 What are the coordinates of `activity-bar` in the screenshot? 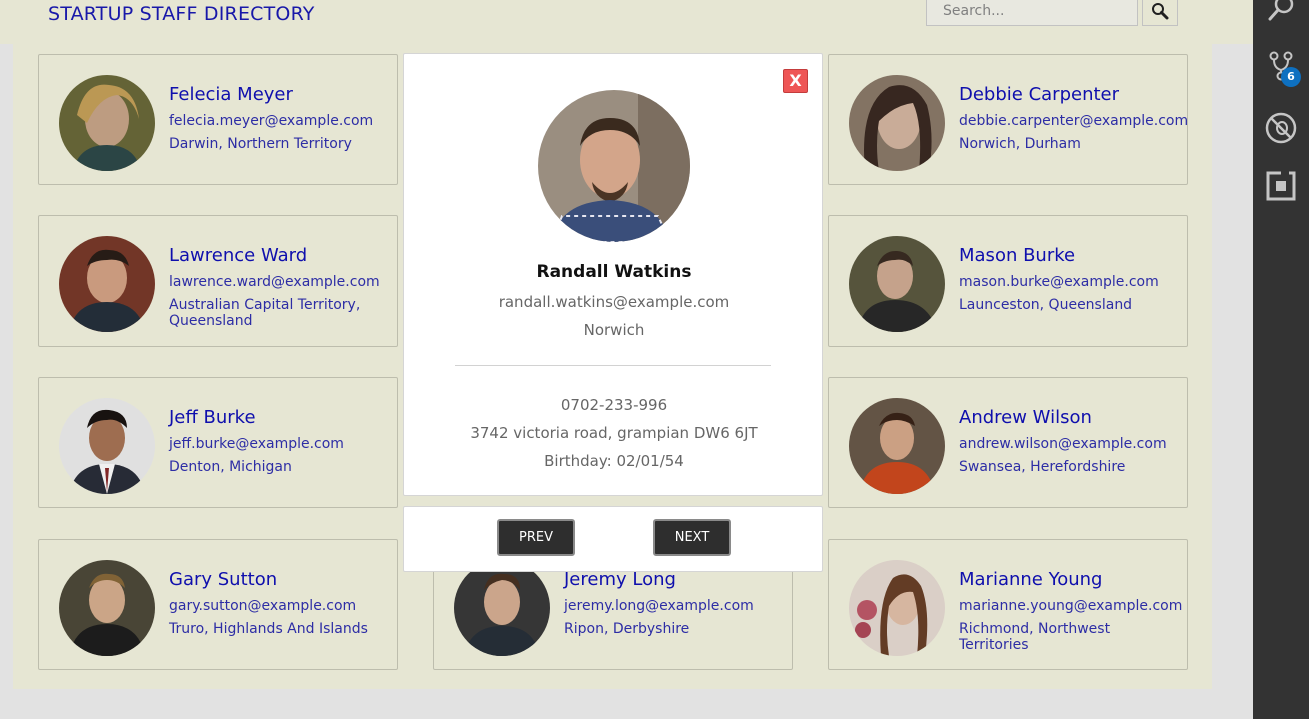 It's located at (1281, 359).